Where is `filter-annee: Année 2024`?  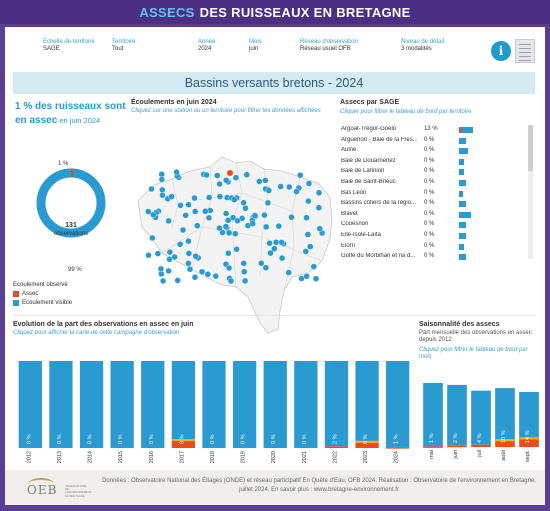
filter-annee: Année 2024 is located at coordinates (206, 45).